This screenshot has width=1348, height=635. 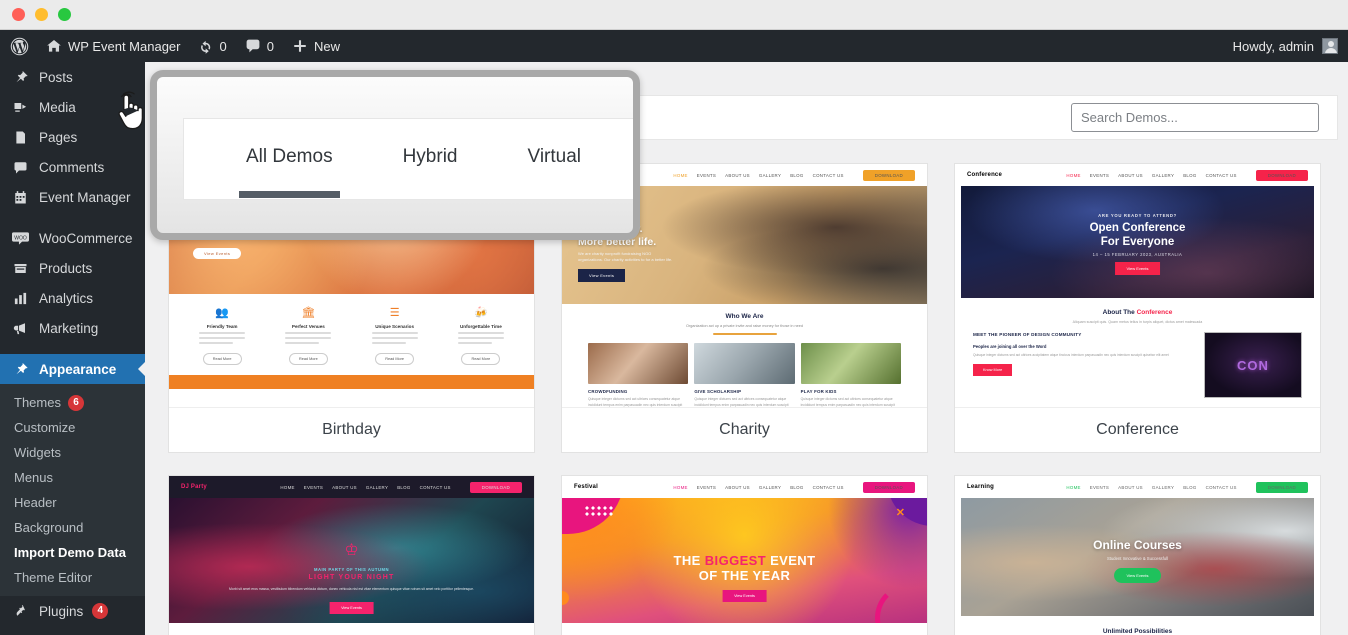 I want to click on window-maximize-button, so click(x=64, y=14).